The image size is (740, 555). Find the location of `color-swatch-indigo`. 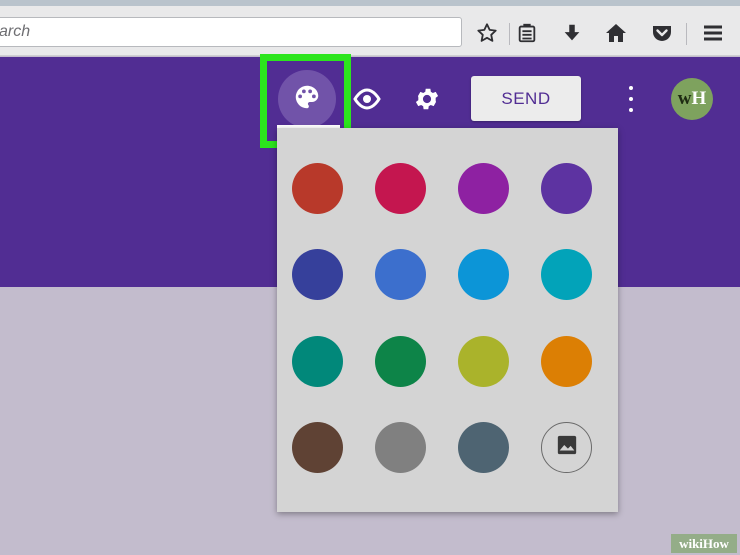

color-swatch-indigo is located at coordinates (317, 274).